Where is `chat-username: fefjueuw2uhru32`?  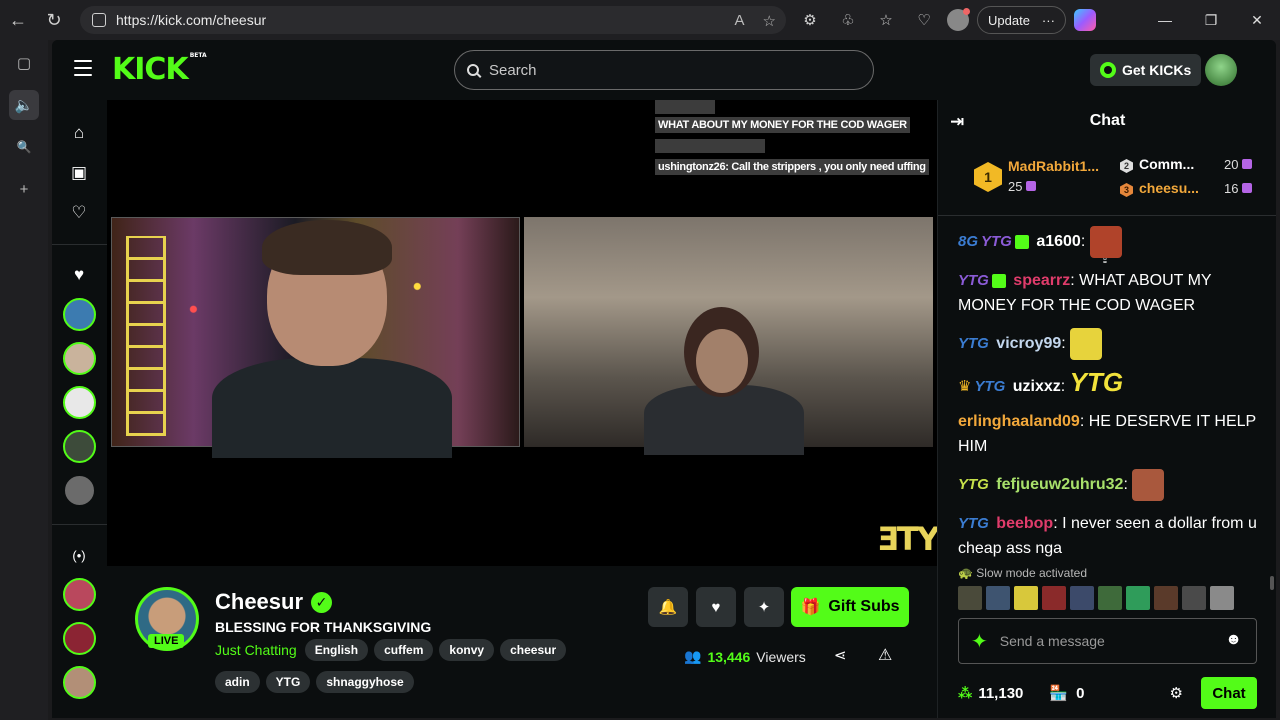 chat-username: fefjueuw2uhru32 is located at coordinates (1059, 484).